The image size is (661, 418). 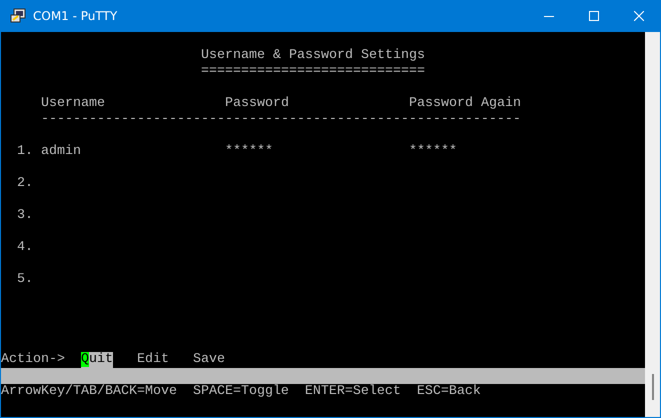 What do you see at coordinates (33, 360) in the screenshot?
I see `action-prompt: Action->` at bounding box center [33, 360].